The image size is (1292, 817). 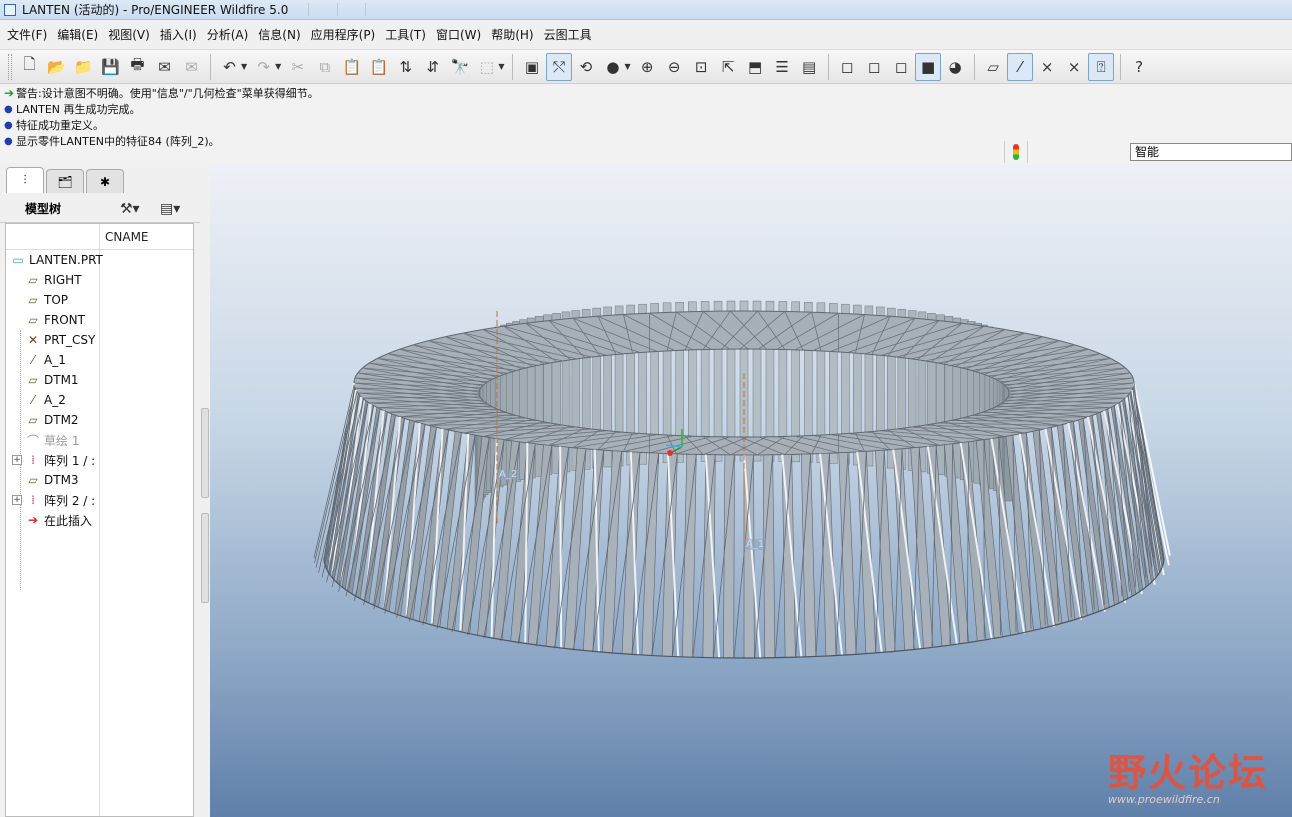 What do you see at coordinates (230, 67) in the screenshot?
I see `undo-icon: ↶` at bounding box center [230, 67].